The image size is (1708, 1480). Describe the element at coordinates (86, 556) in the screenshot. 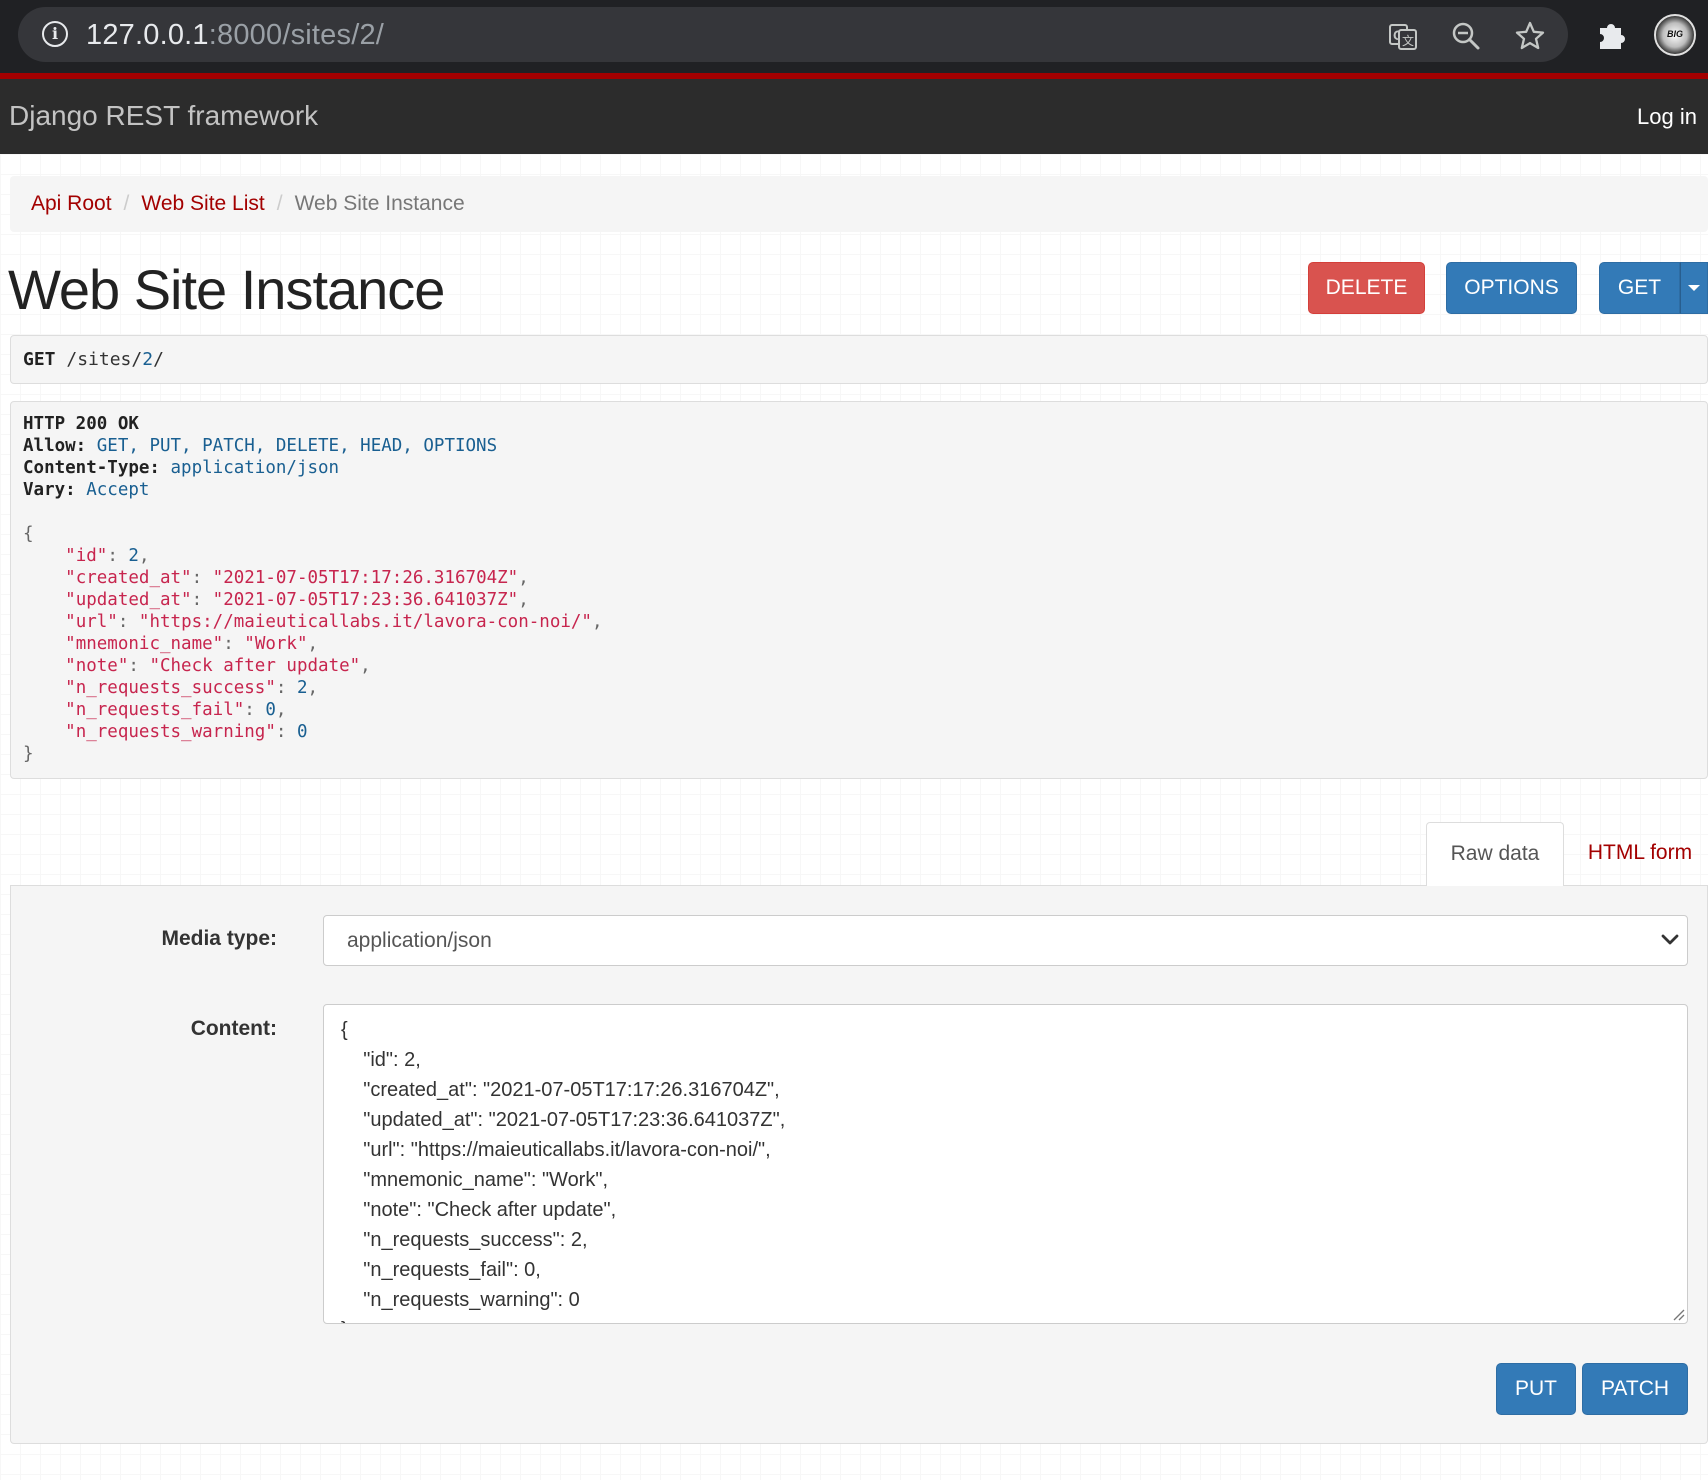

I see `json-key: "id"` at that location.